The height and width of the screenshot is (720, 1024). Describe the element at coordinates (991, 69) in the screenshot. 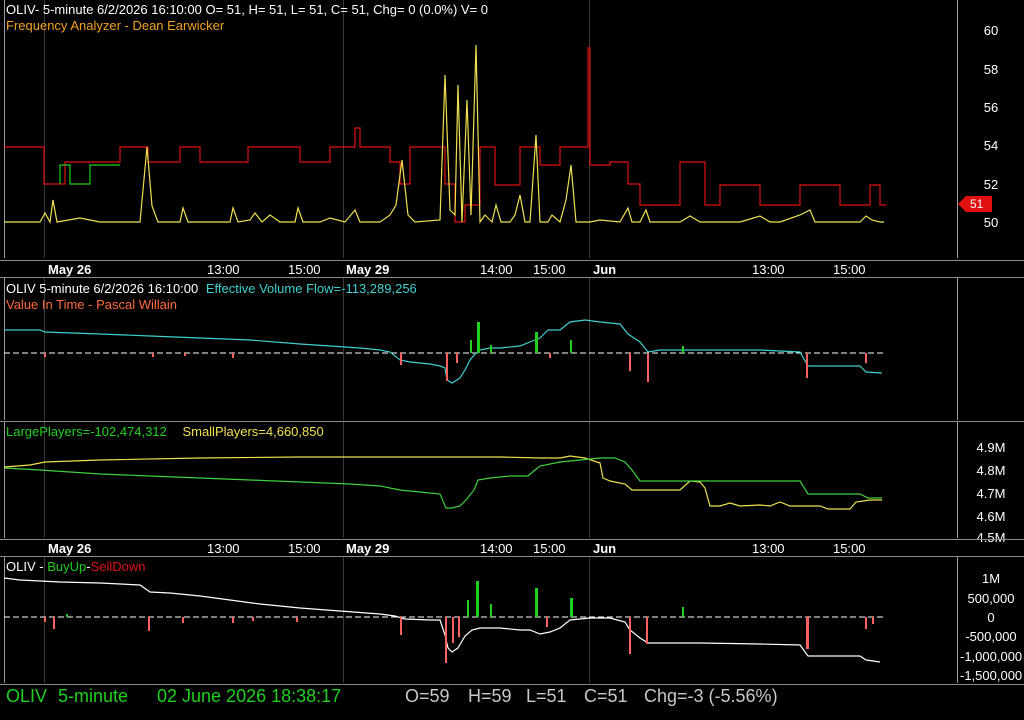

I see `y-tick: 58` at that location.